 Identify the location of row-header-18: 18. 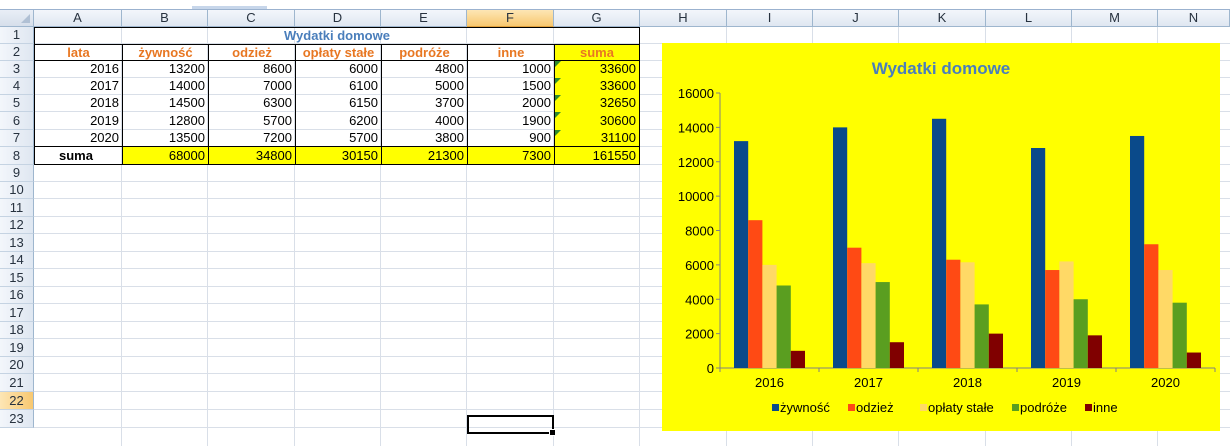
(17, 330).